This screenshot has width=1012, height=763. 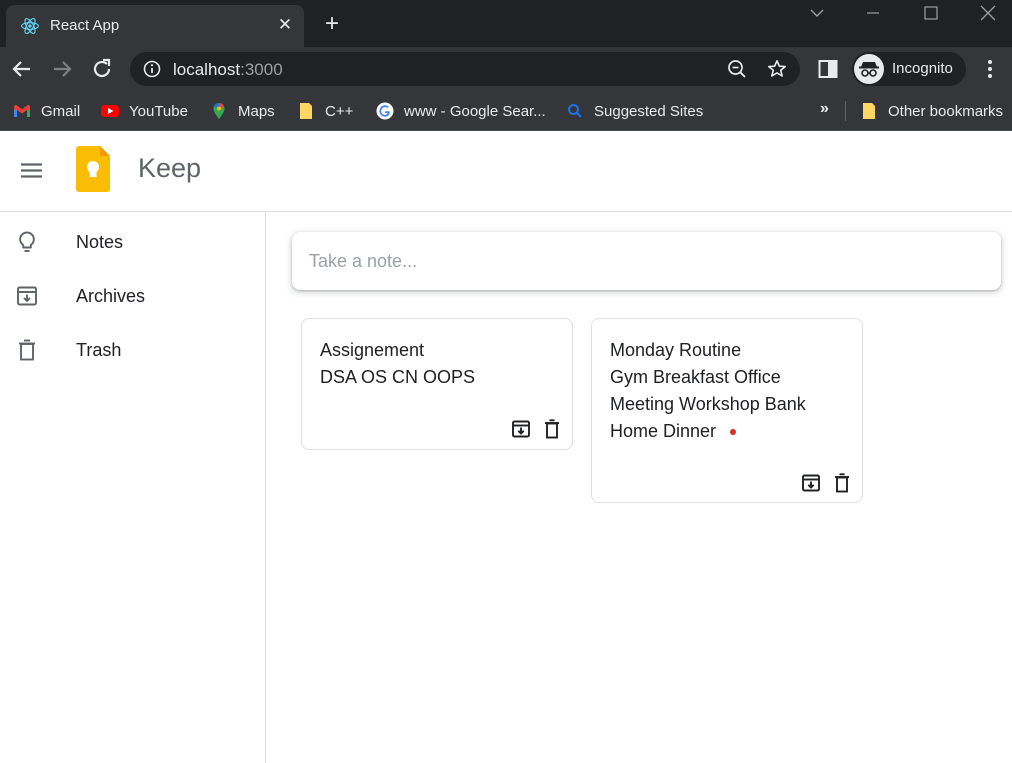 What do you see at coordinates (465, 69) in the screenshot?
I see `address-bar: localhost:3000` at bounding box center [465, 69].